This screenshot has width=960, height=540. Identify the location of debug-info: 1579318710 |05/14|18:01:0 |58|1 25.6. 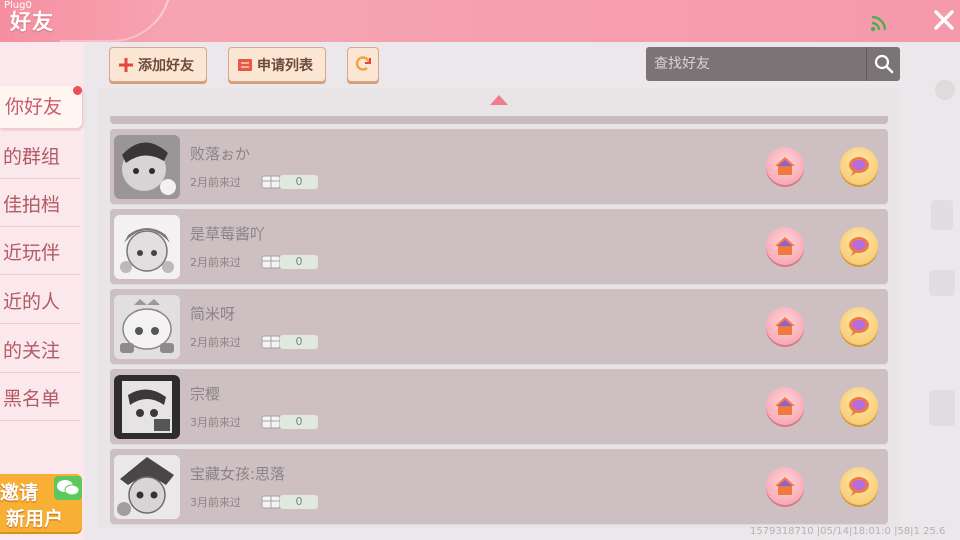
(848, 531).